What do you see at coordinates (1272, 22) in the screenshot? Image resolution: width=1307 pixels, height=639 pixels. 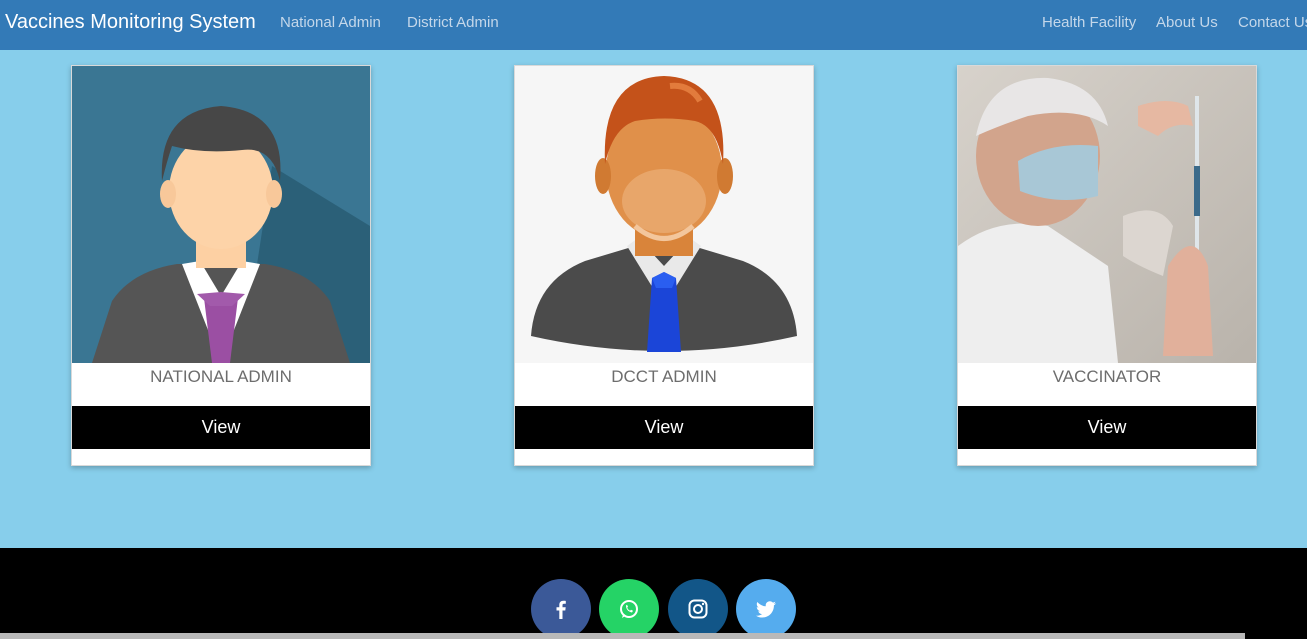 I see `nav-link-contact-us: Contact Us` at bounding box center [1272, 22].